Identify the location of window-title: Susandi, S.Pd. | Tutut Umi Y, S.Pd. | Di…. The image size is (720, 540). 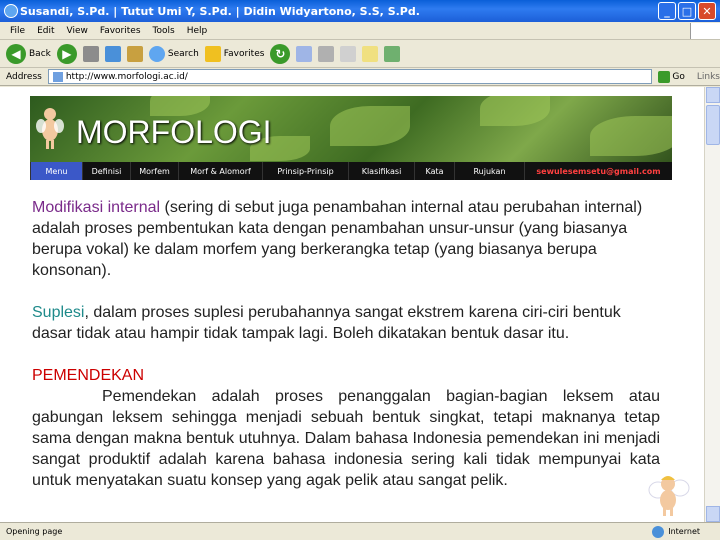
(220, 11).